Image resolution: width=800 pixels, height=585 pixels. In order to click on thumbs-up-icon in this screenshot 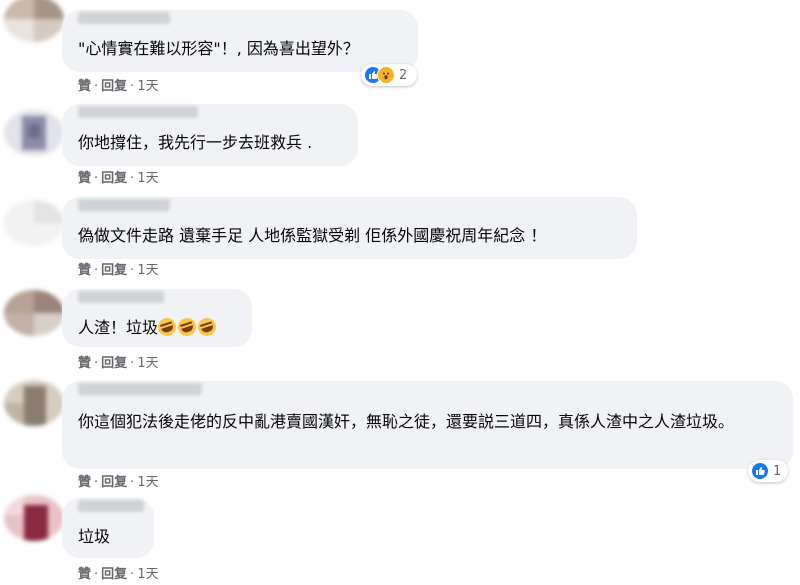, I will do `click(760, 471)`.